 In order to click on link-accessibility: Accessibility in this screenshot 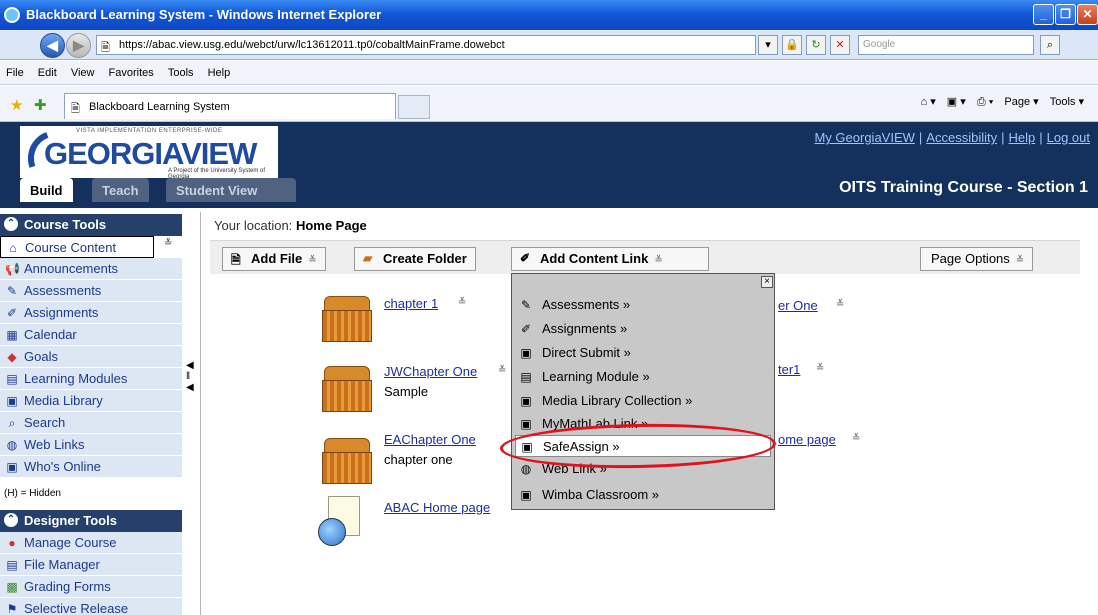, I will do `click(961, 137)`.